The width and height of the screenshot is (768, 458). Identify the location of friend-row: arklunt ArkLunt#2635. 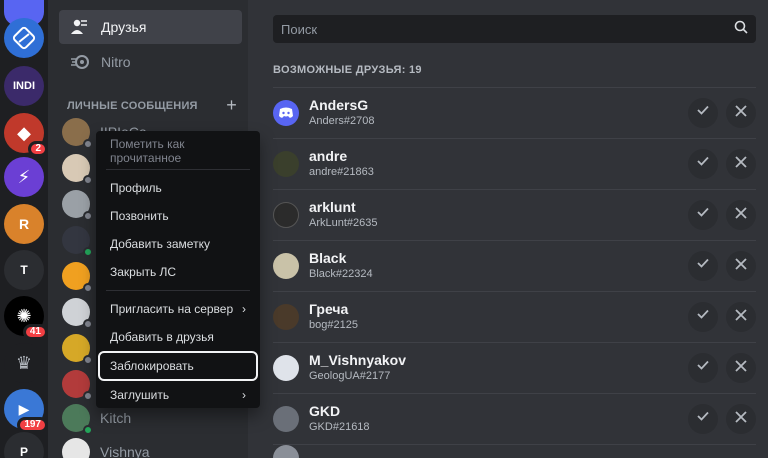
(514, 214).